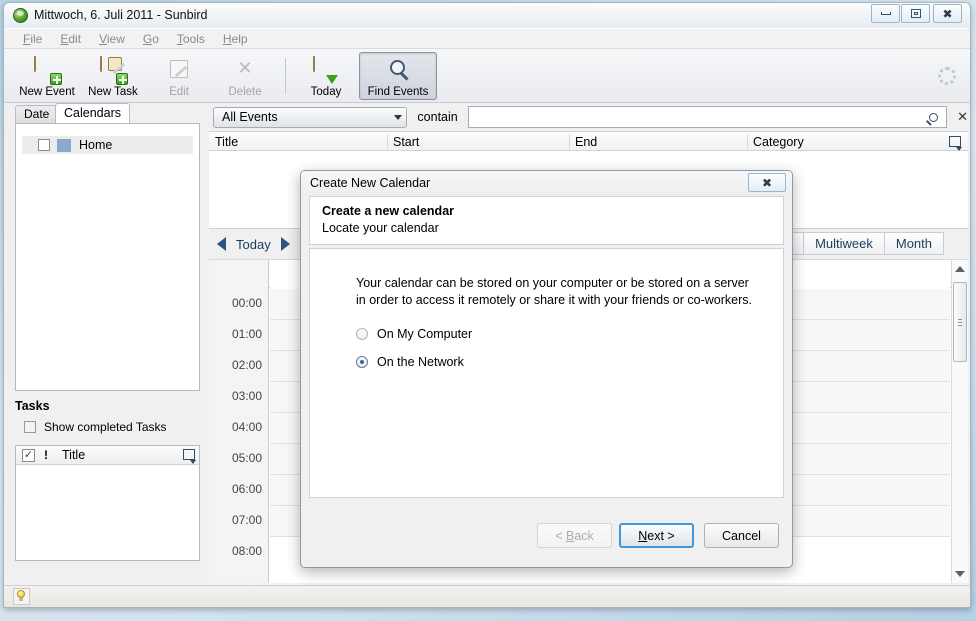 The width and height of the screenshot is (976, 621). I want to click on close-button: ✖, so click(947, 13).